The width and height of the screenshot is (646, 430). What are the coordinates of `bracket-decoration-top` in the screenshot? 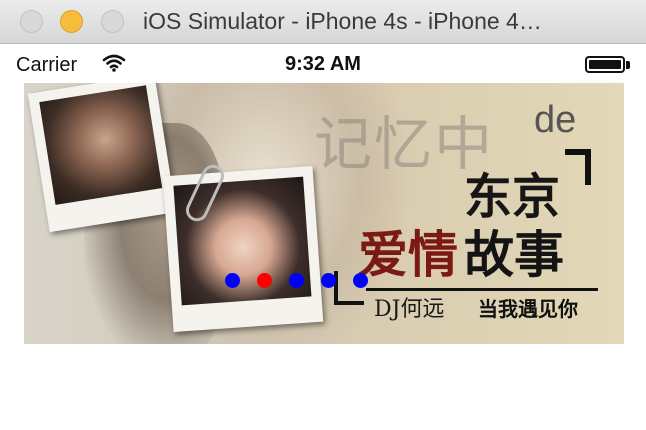 It's located at (578, 167).